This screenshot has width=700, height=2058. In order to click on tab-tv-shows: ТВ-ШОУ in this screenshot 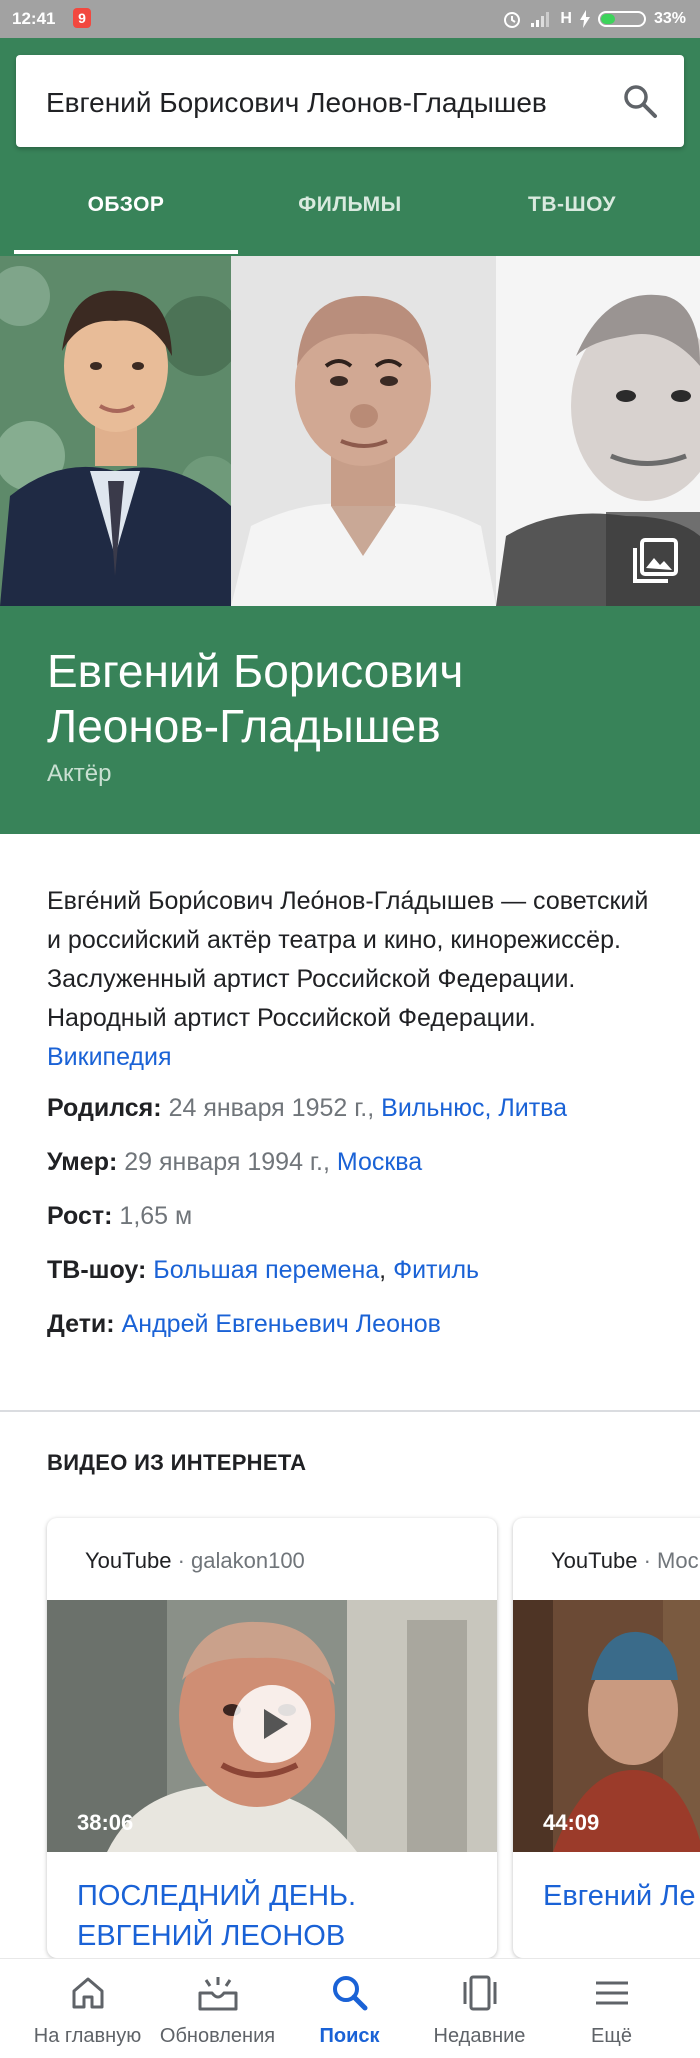, I will do `click(572, 217)`.